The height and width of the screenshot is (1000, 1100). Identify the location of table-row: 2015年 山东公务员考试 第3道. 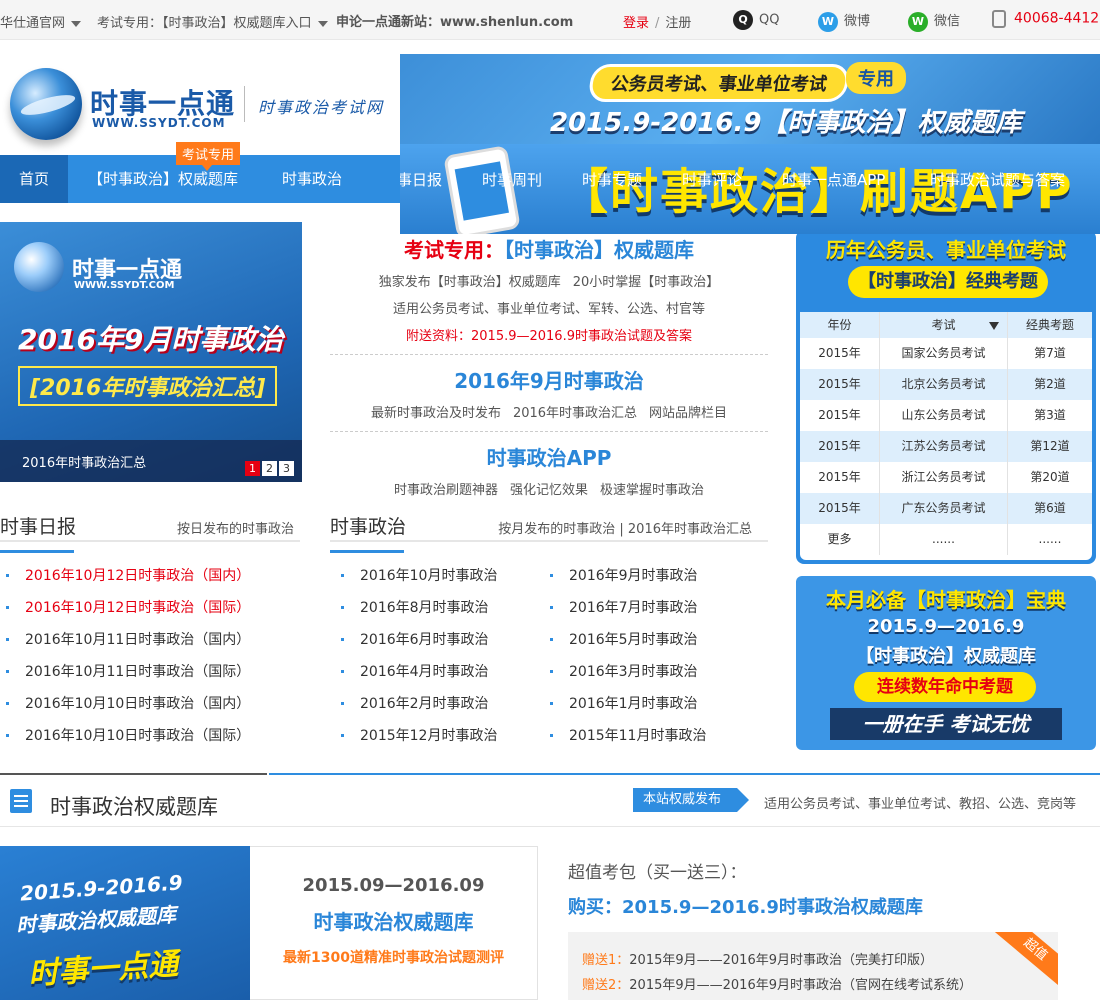
(946, 415).